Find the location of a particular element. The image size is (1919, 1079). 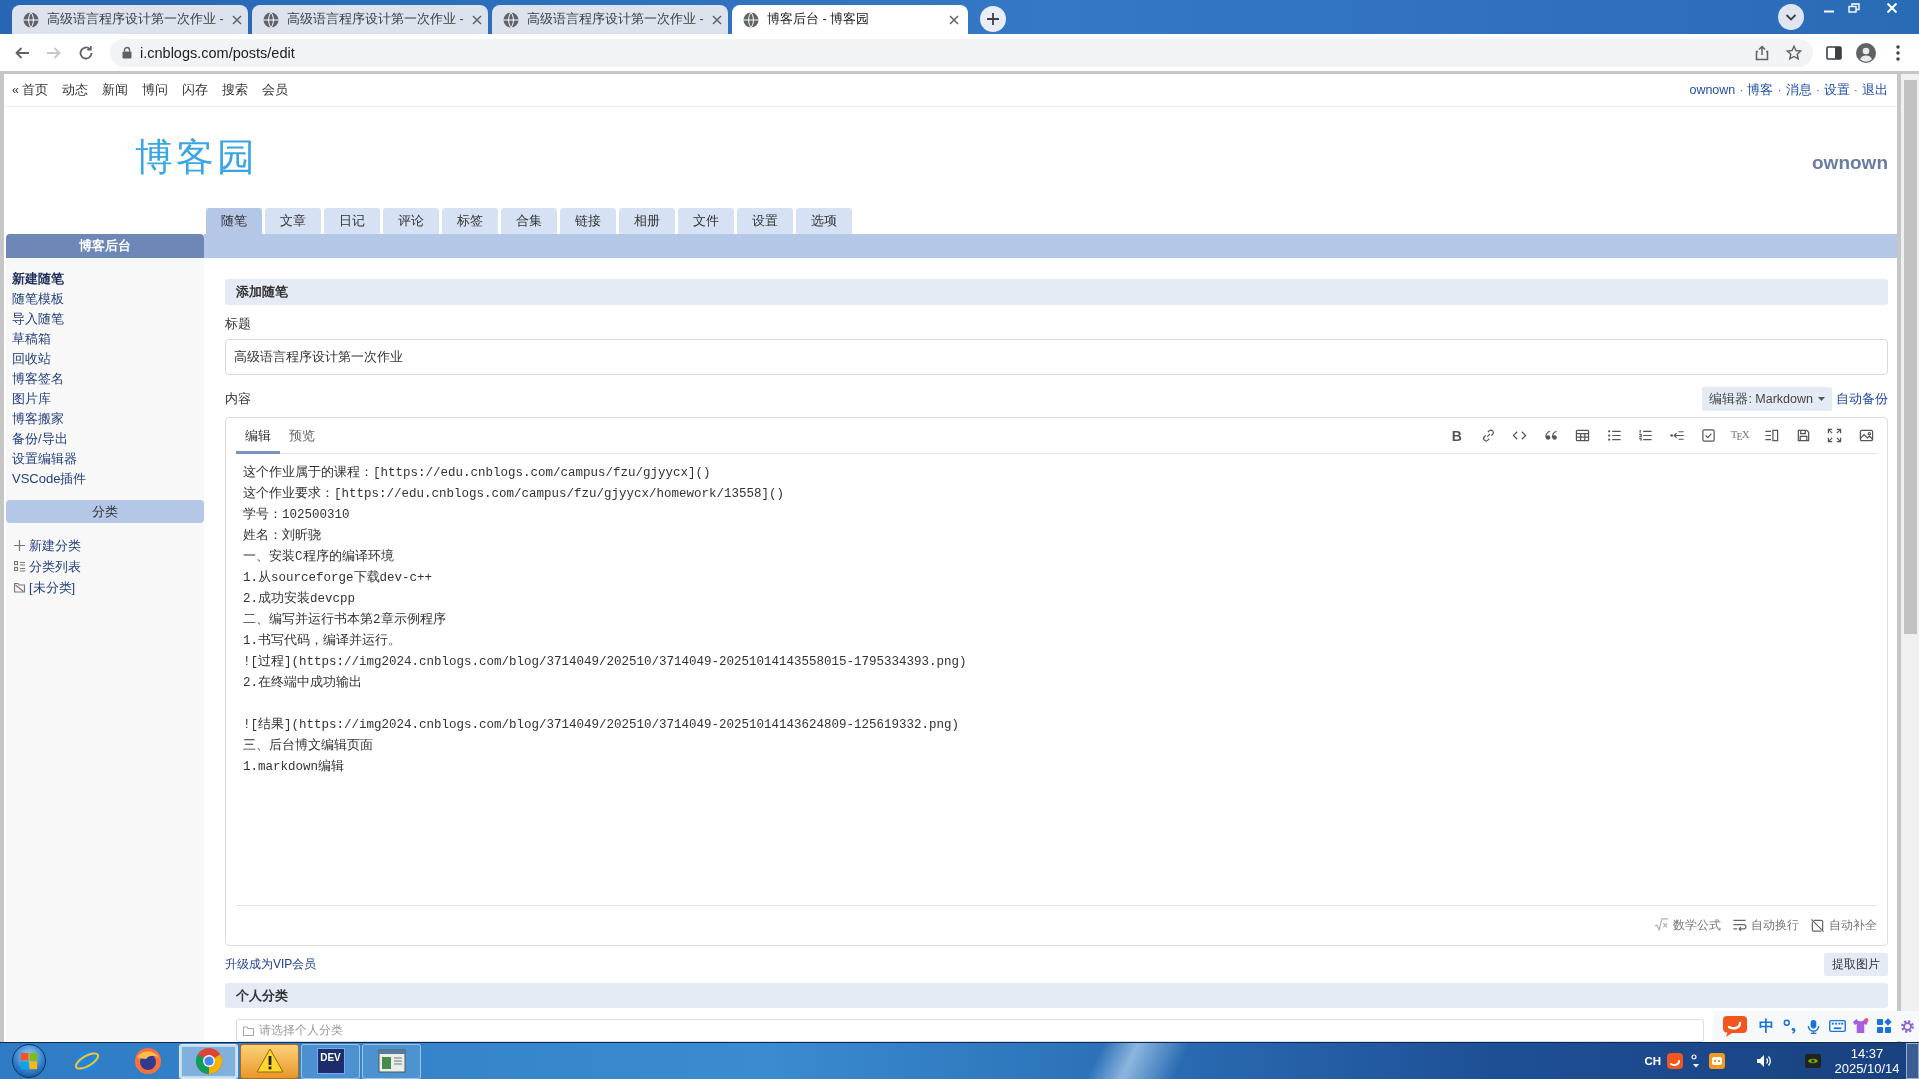

smile-tile-icon is located at coordinates (1675, 1061).